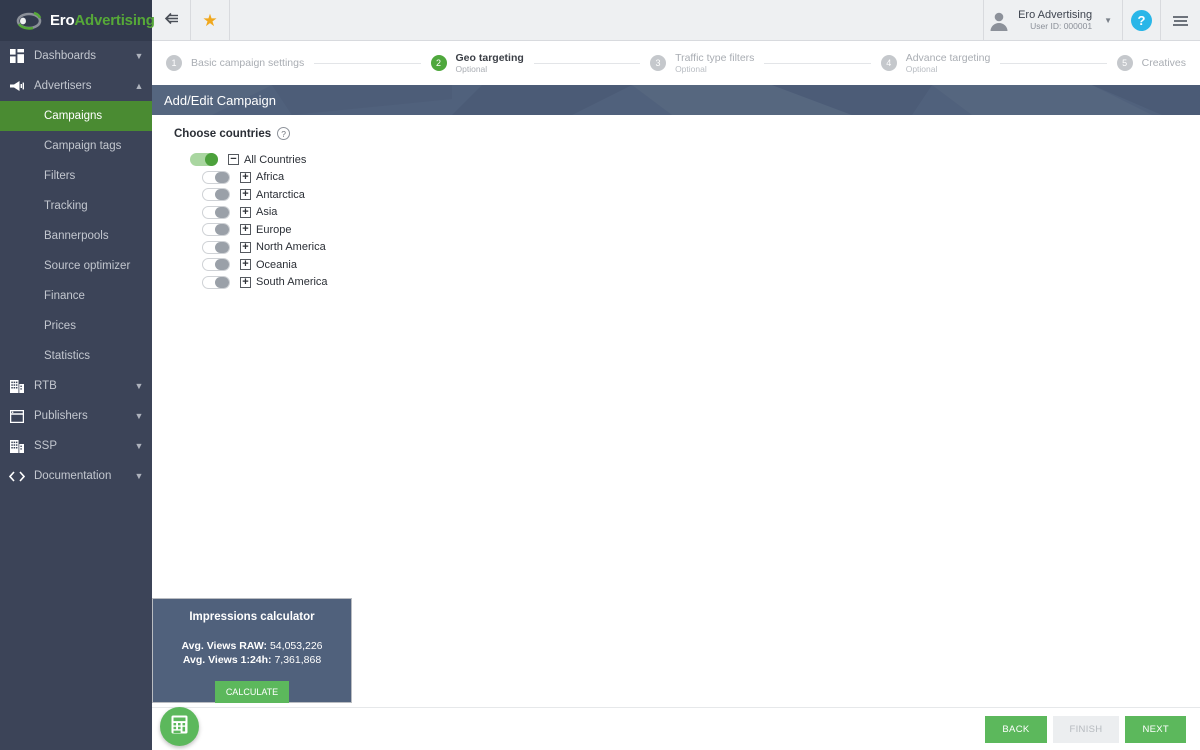 The image size is (1200, 750). I want to click on country-name: All Countries, so click(275, 159).